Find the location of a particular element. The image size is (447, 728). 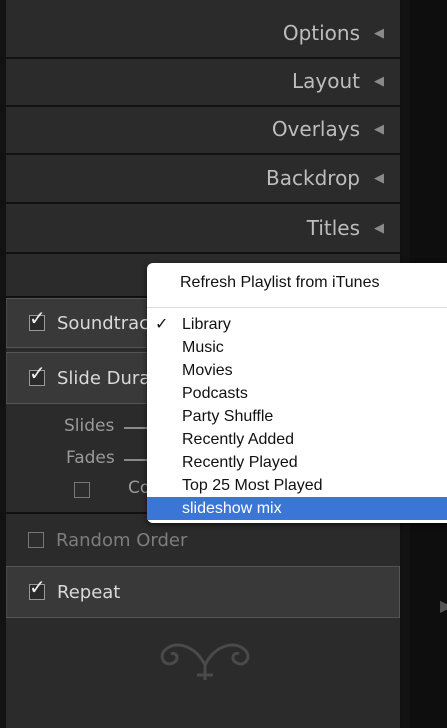

repeat-label: Repeat is located at coordinates (89, 592).